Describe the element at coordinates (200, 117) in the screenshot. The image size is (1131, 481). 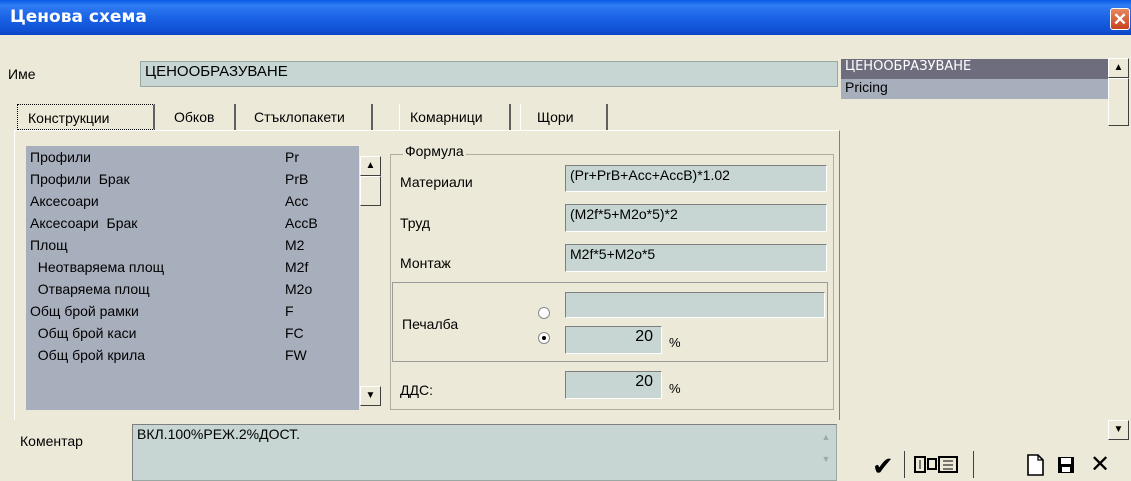
I see `tab-hardware: Обков` at that location.